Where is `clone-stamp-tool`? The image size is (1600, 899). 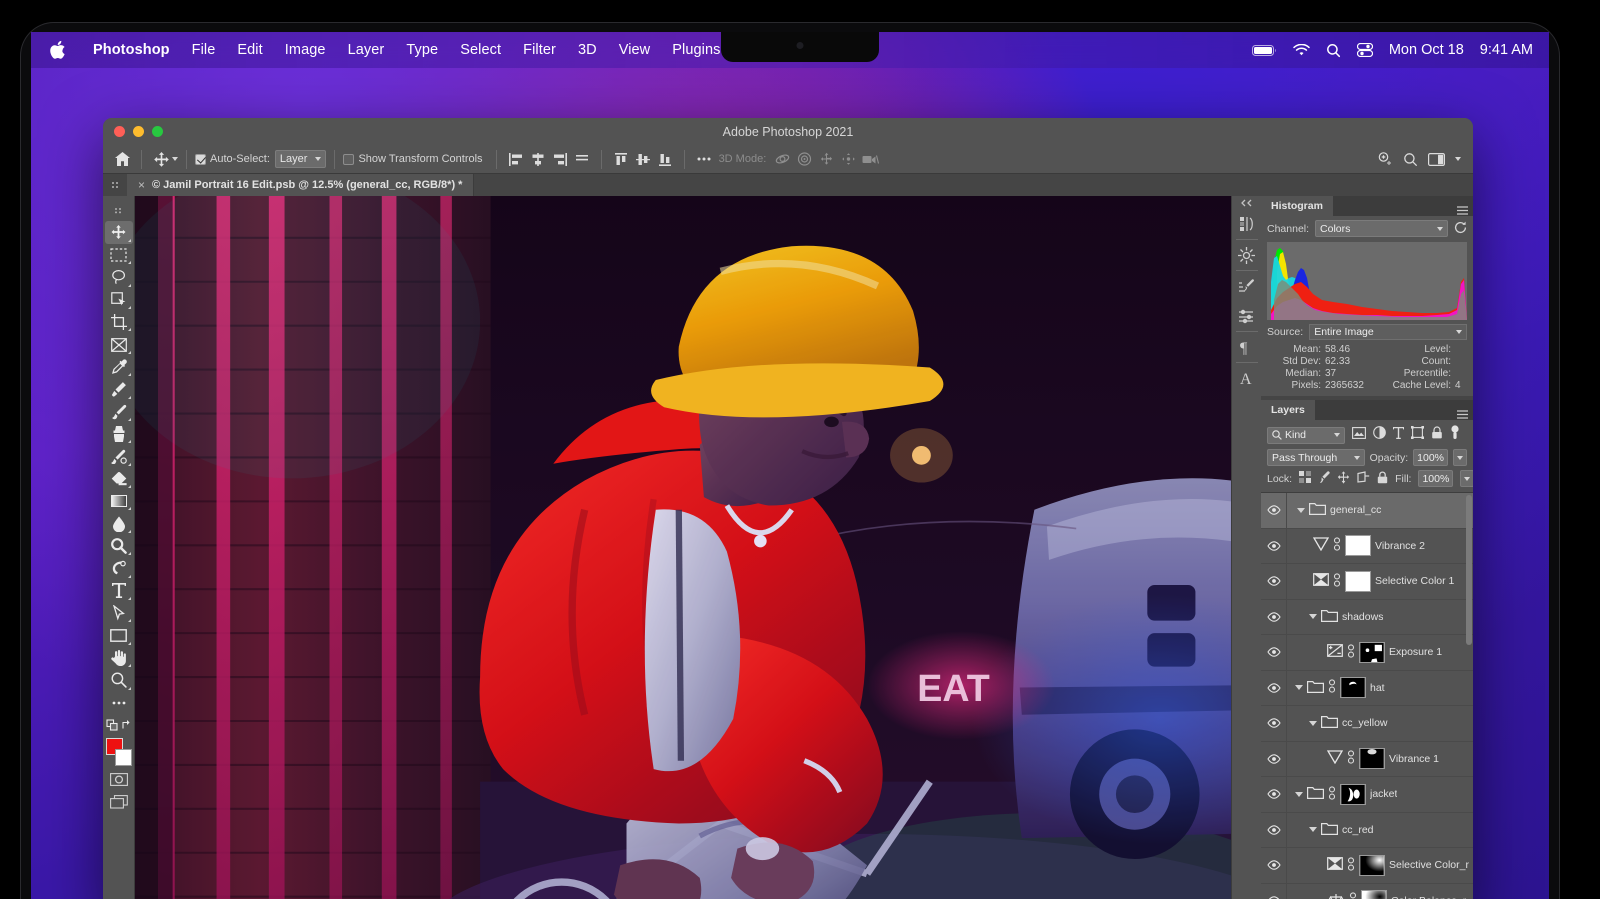
clone-stamp-tool is located at coordinates (119, 434).